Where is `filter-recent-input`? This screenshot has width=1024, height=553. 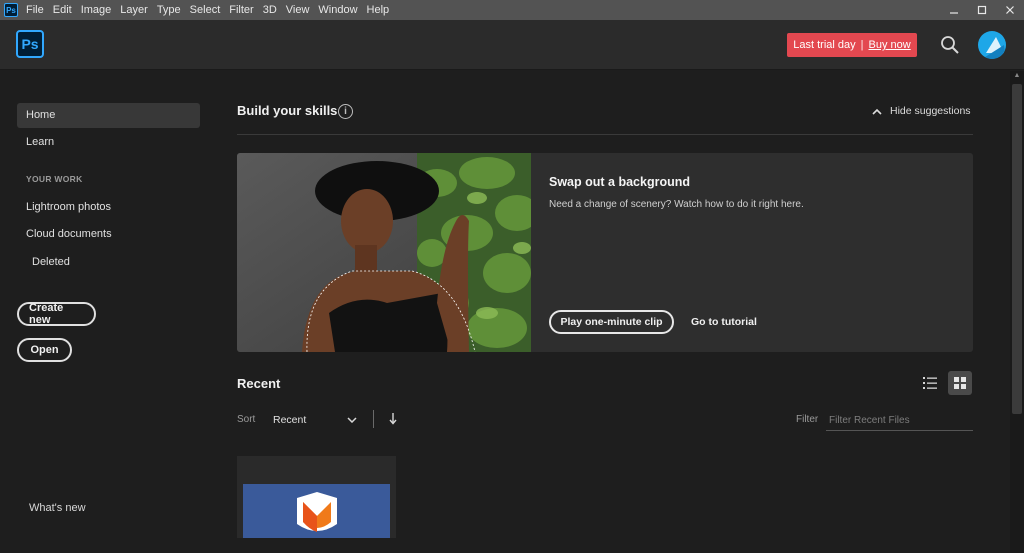 filter-recent-input is located at coordinates (899, 420).